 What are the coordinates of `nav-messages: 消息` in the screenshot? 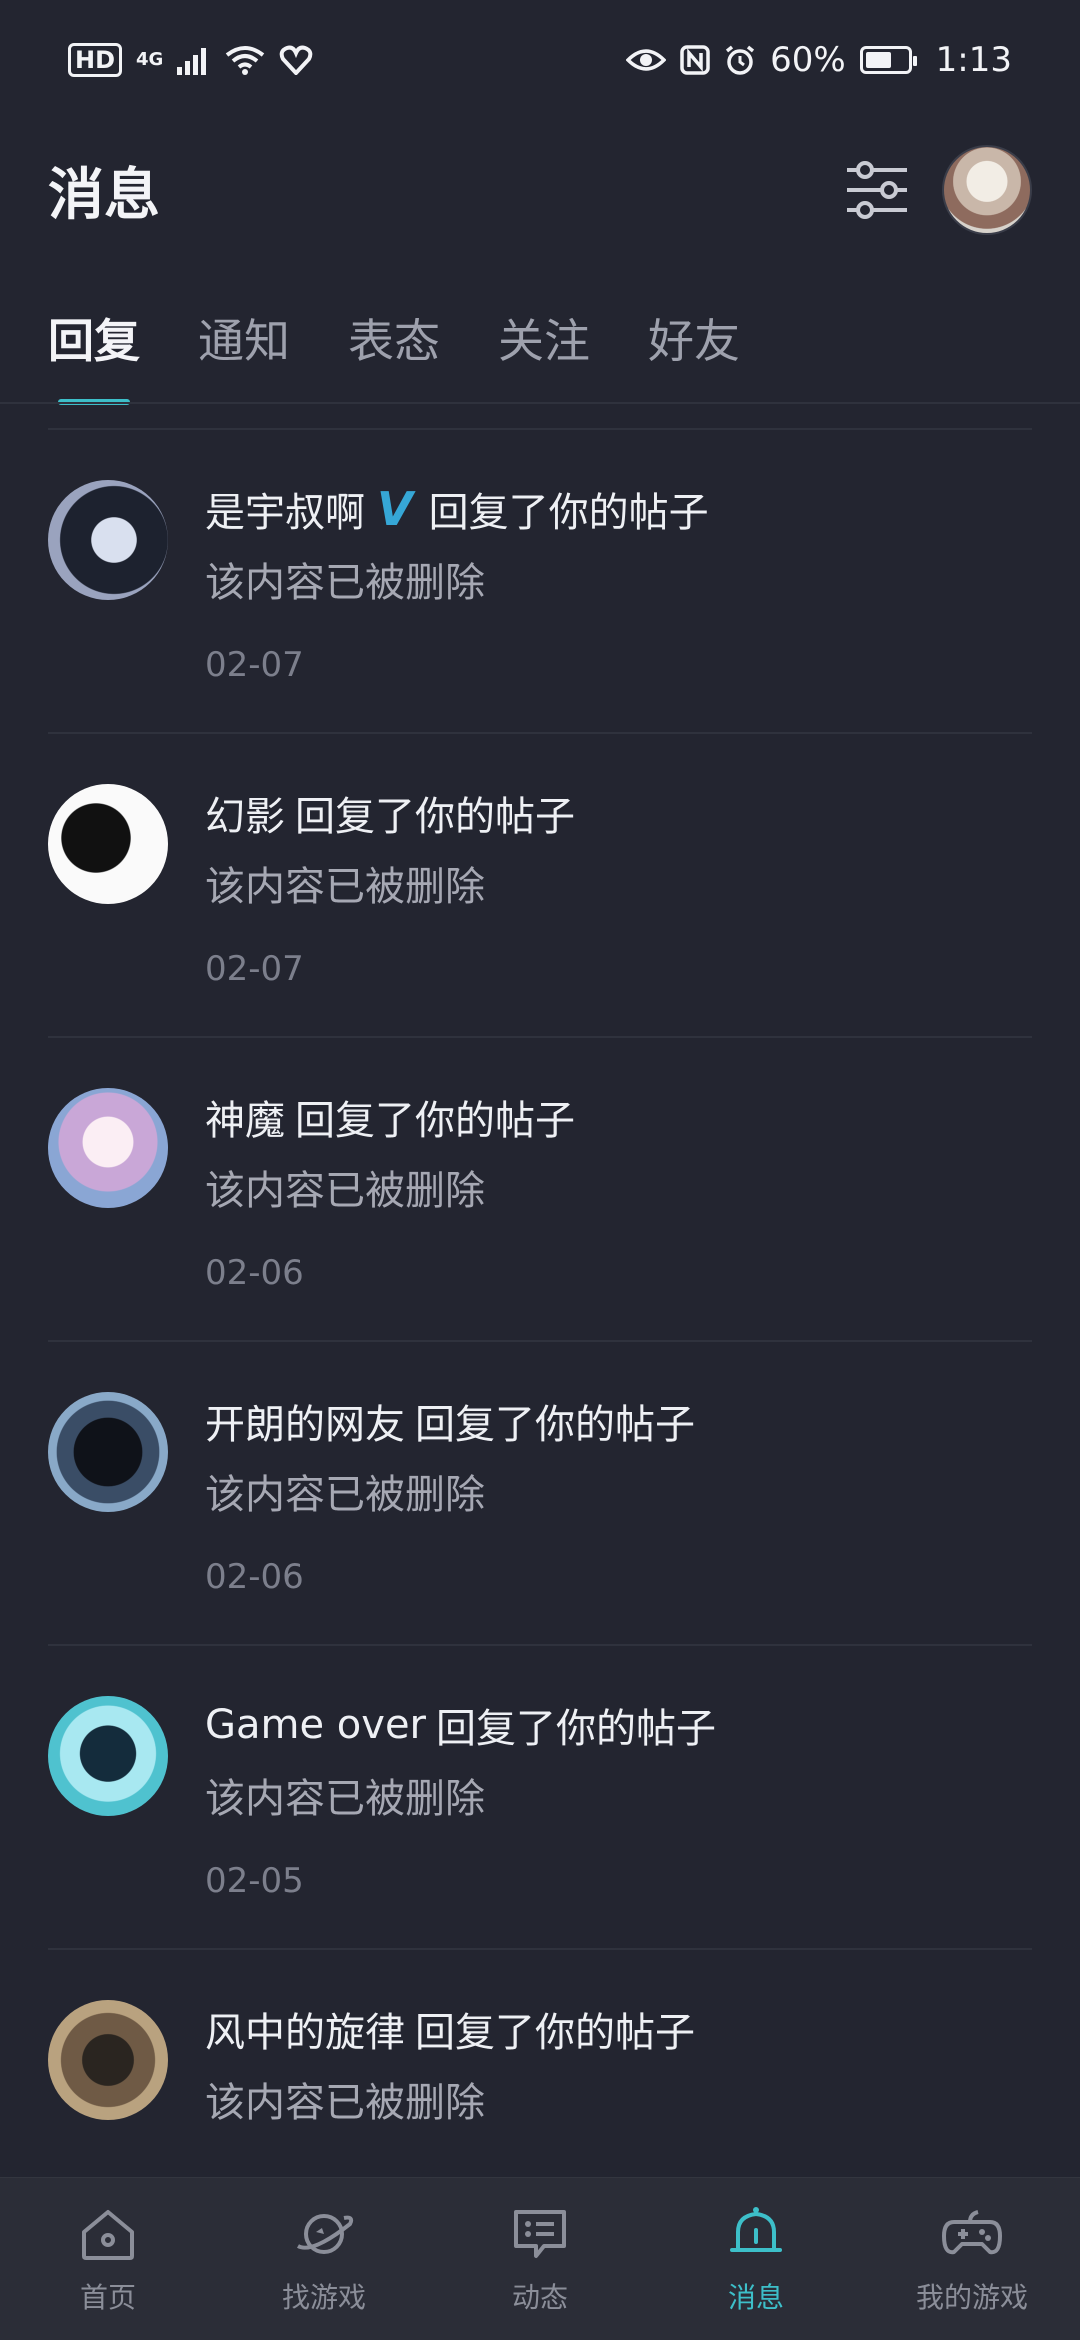 It's located at (756, 2259).